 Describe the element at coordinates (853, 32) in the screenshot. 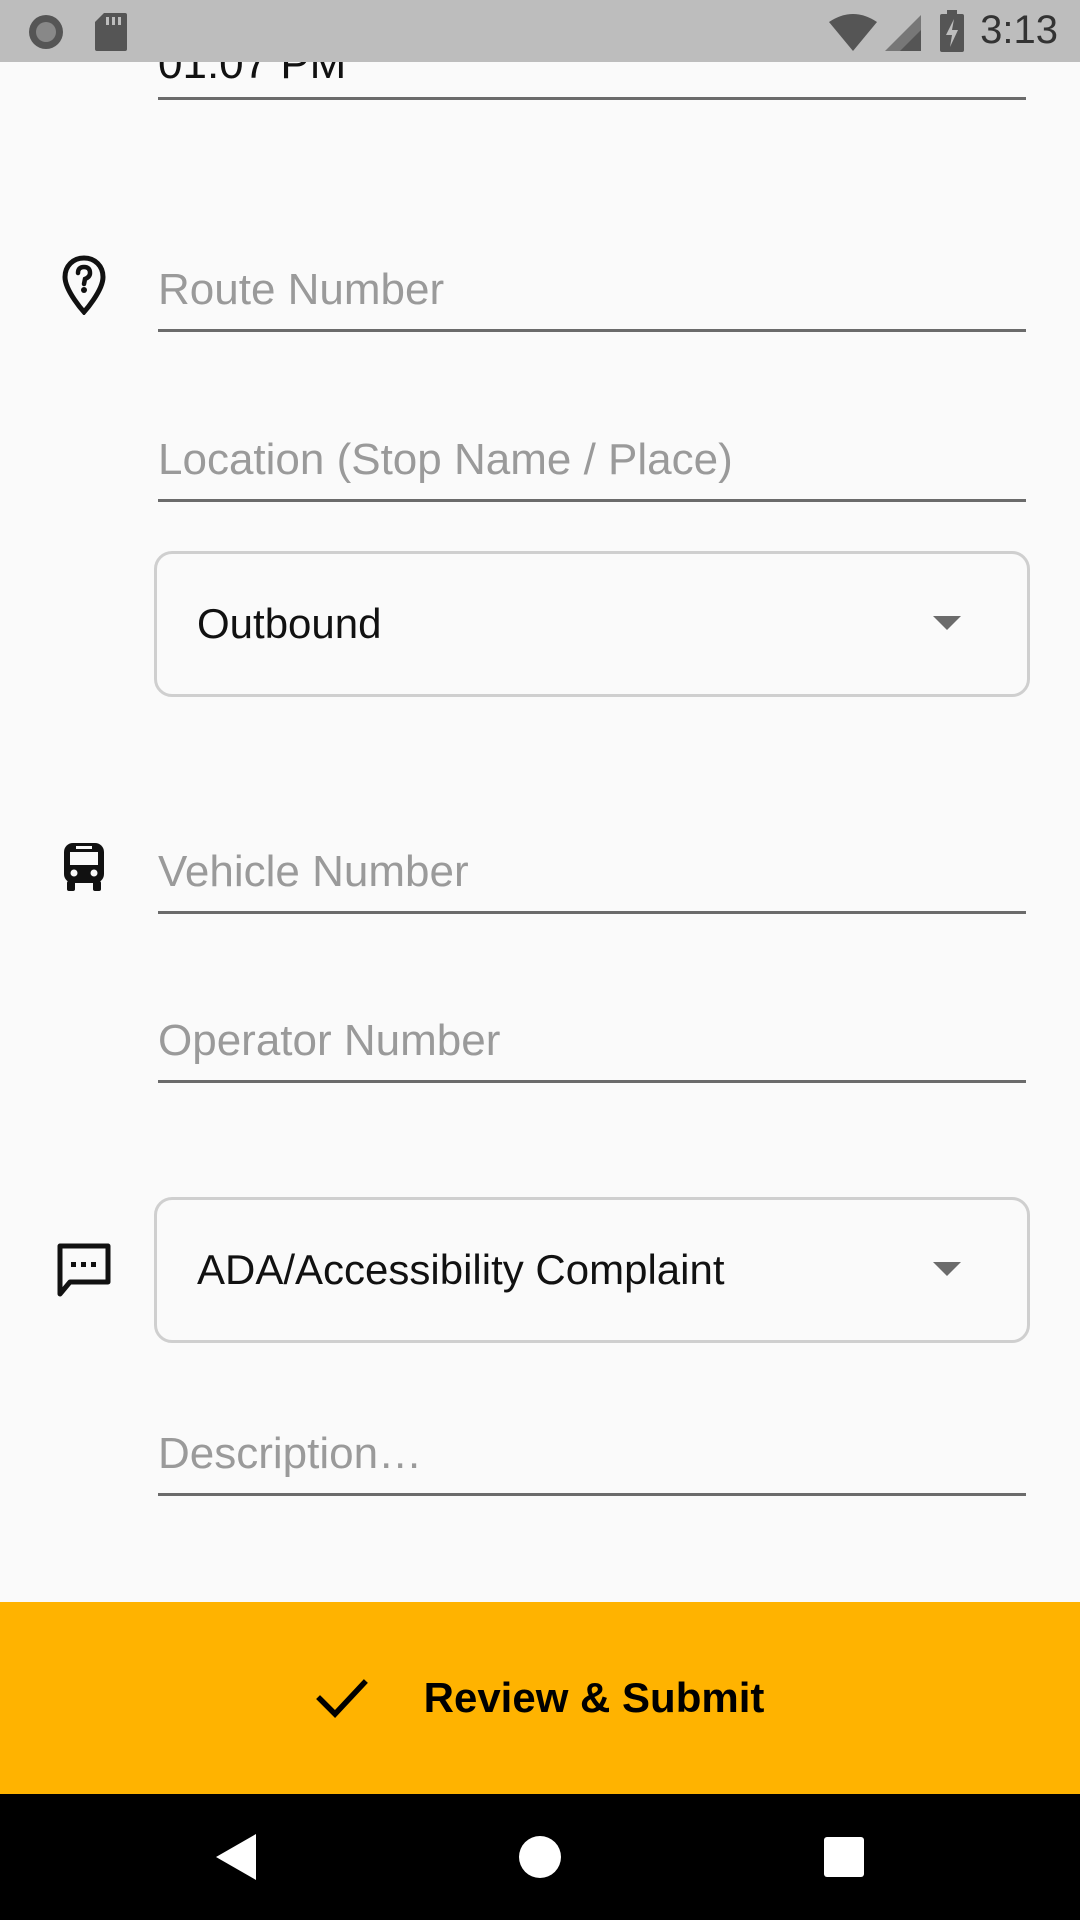

I see `wifi-icon` at that location.